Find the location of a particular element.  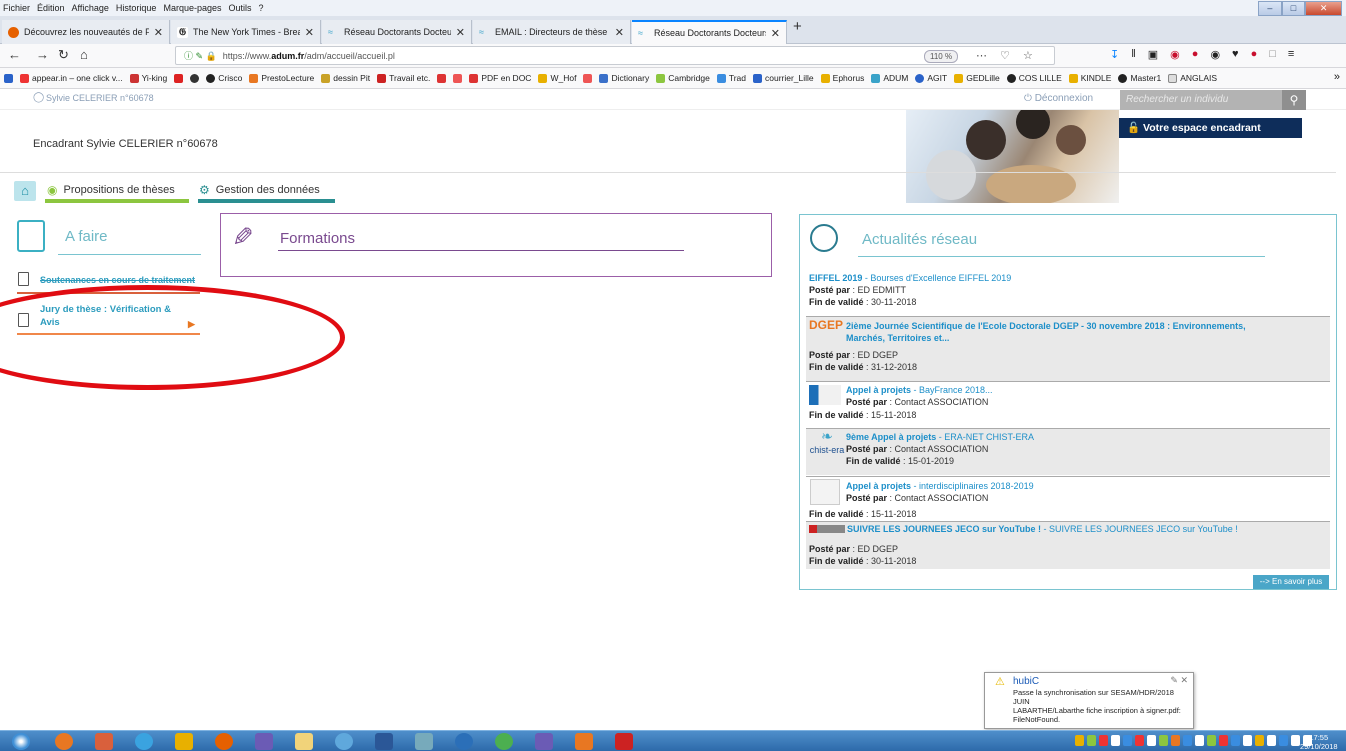

menu-marque-pages: Marque-pages is located at coordinates (192, 8).